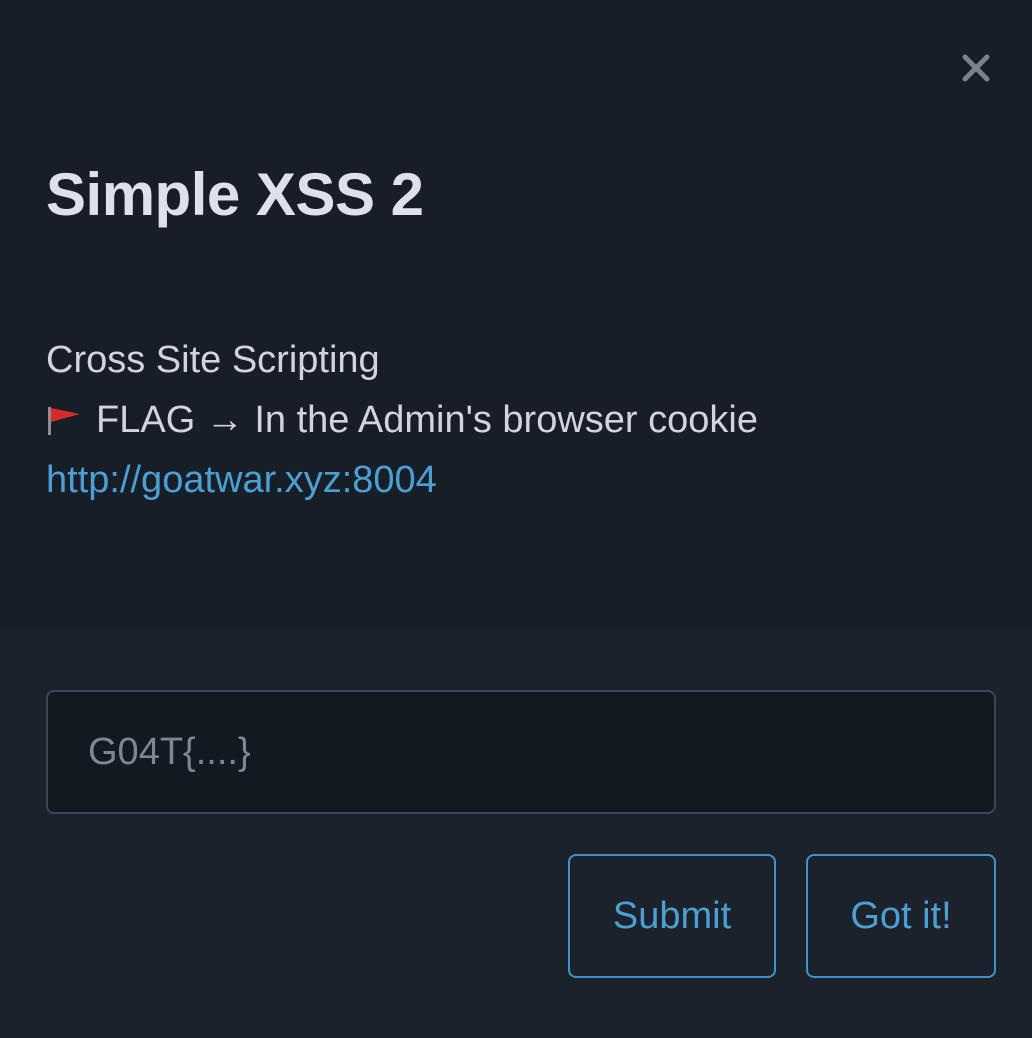 Image resolution: width=1032 pixels, height=1038 pixels. I want to click on close-icon, so click(976, 68).